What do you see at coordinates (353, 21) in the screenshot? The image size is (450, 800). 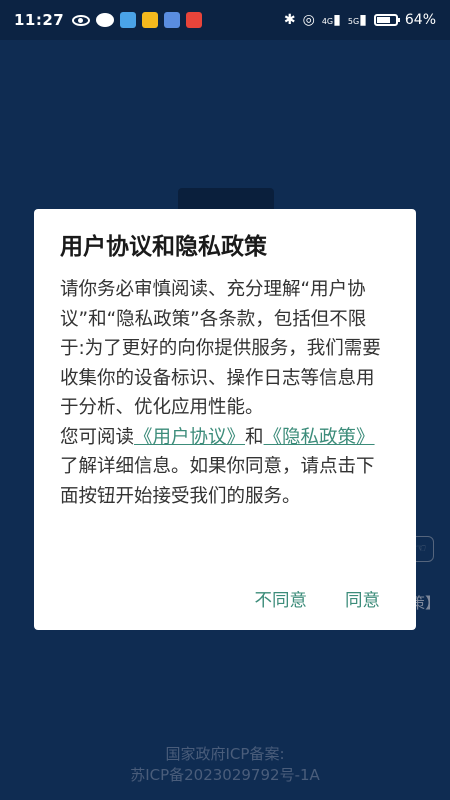 I see `network-5g-label: 5G` at bounding box center [353, 21].